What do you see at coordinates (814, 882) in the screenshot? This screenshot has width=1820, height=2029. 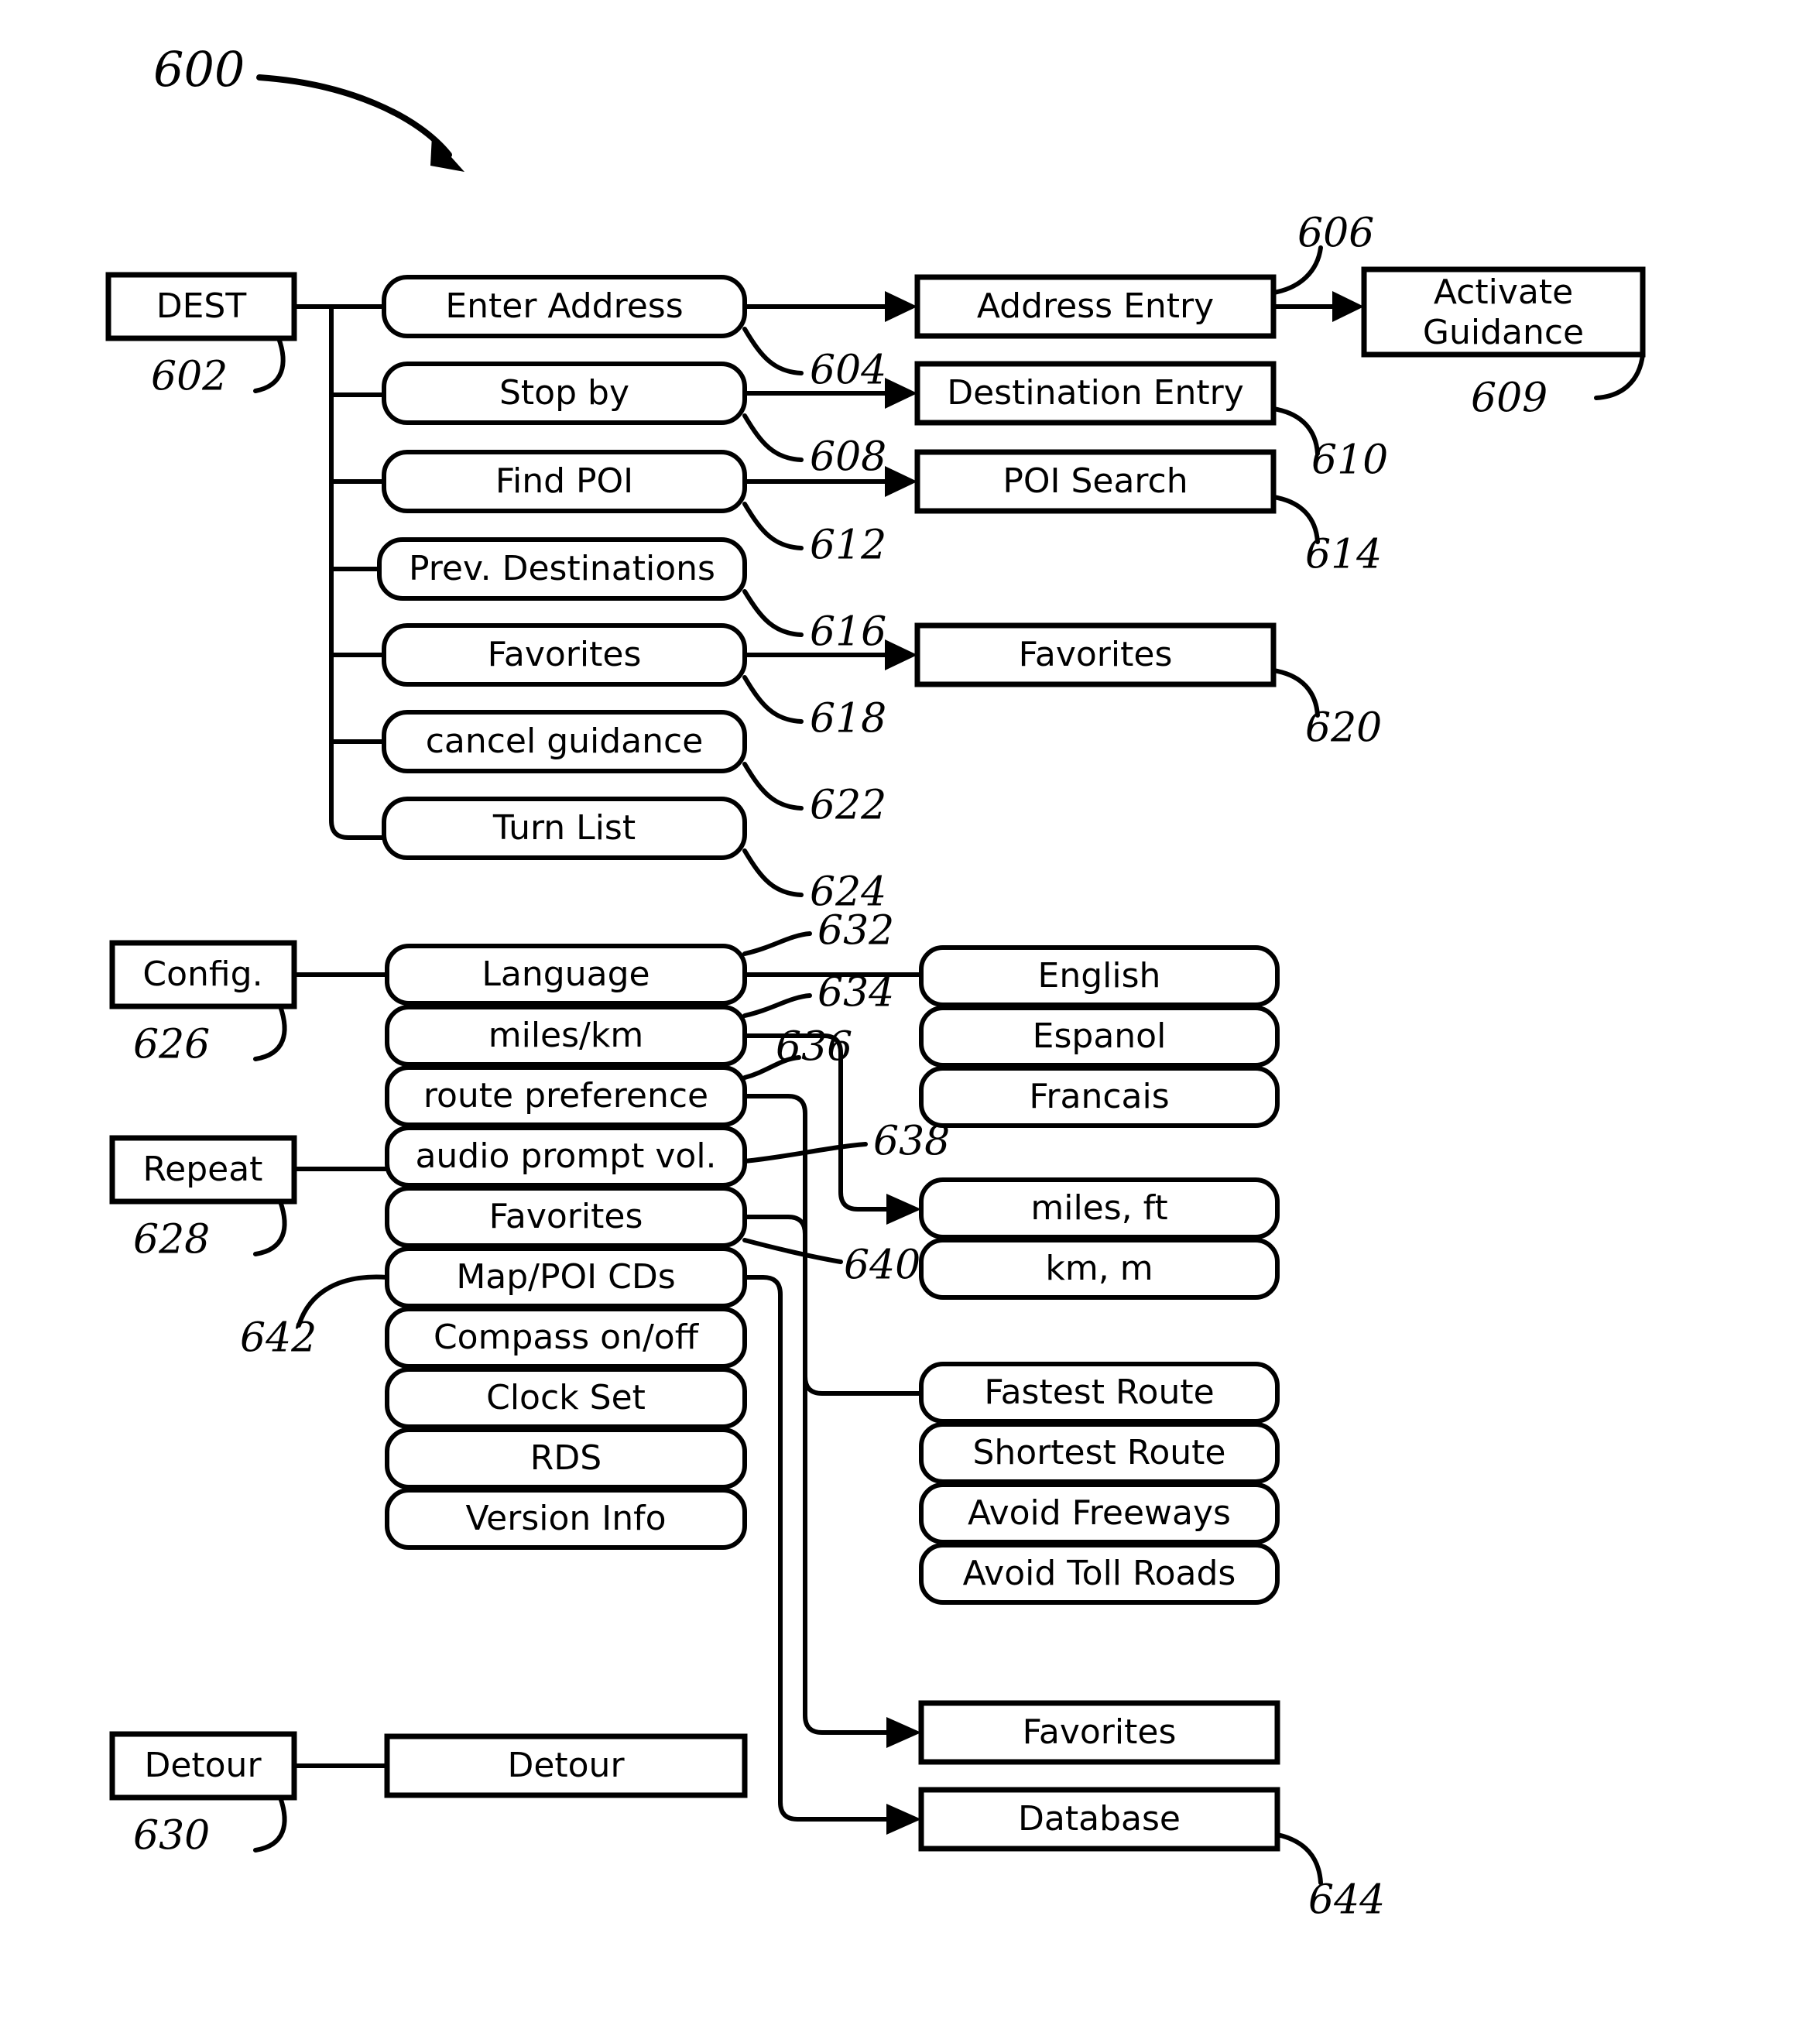 I see `ref-624-leader: 624` at bounding box center [814, 882].